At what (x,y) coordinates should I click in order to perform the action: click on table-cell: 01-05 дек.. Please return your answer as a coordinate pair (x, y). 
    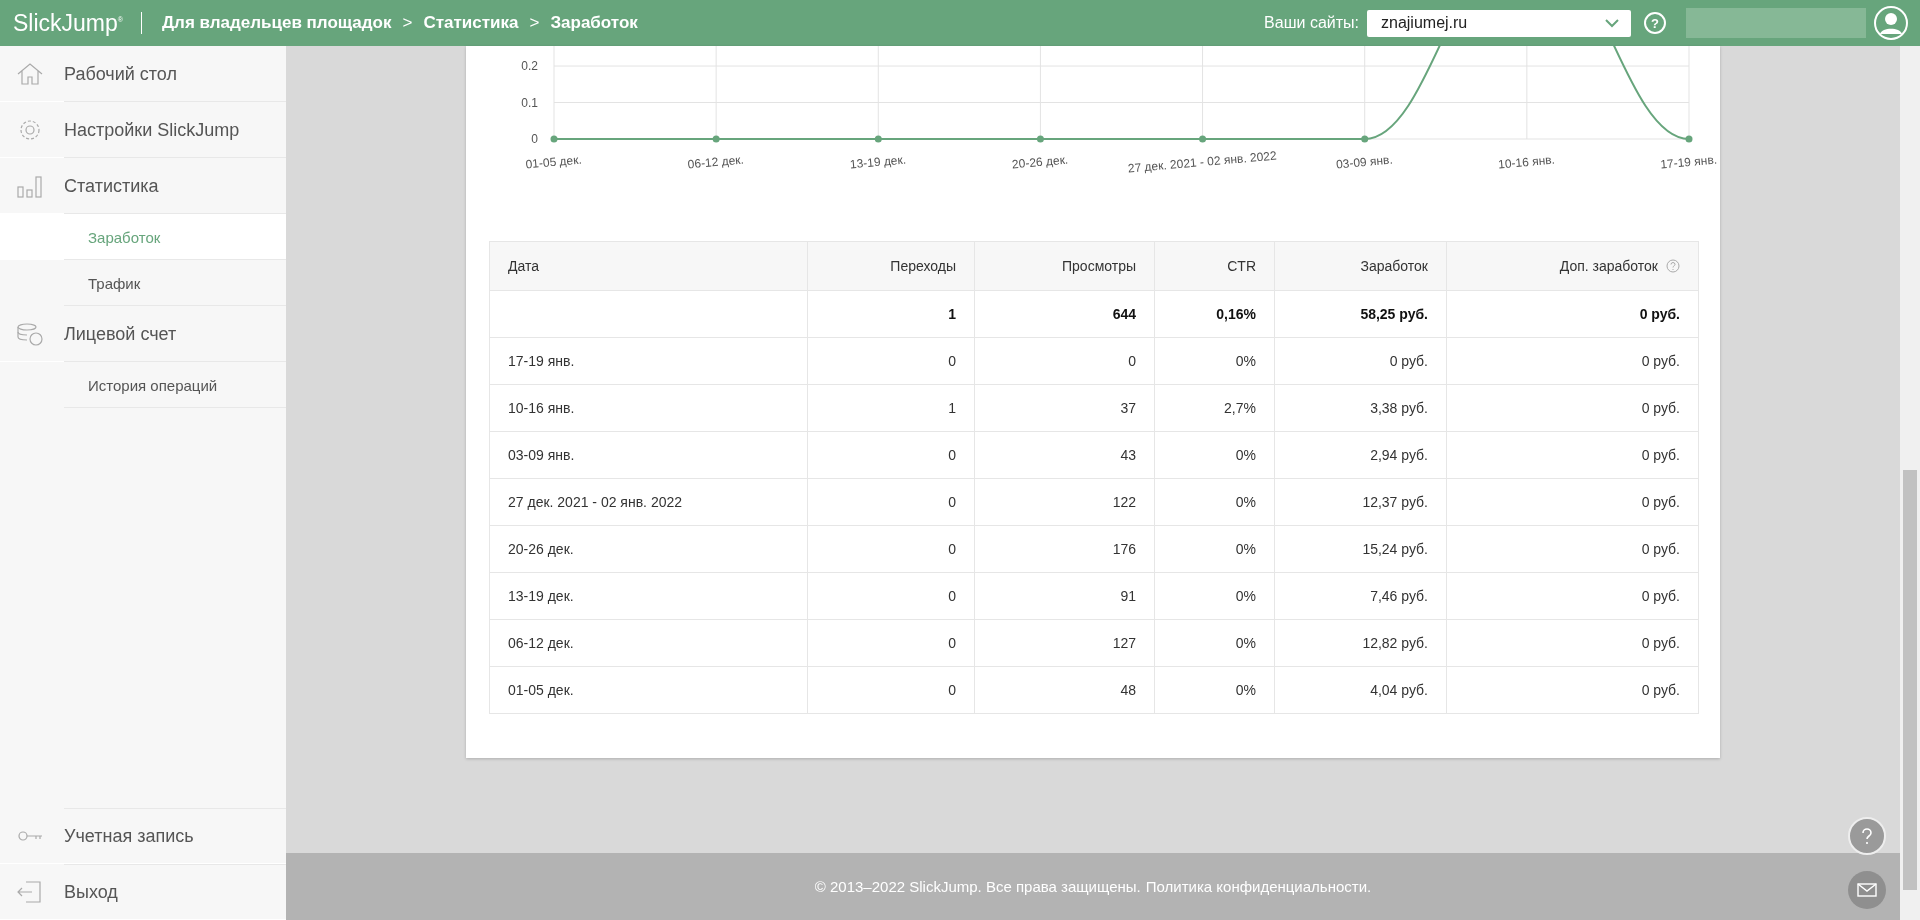
    Looking at the image, I should click on (541, 690).